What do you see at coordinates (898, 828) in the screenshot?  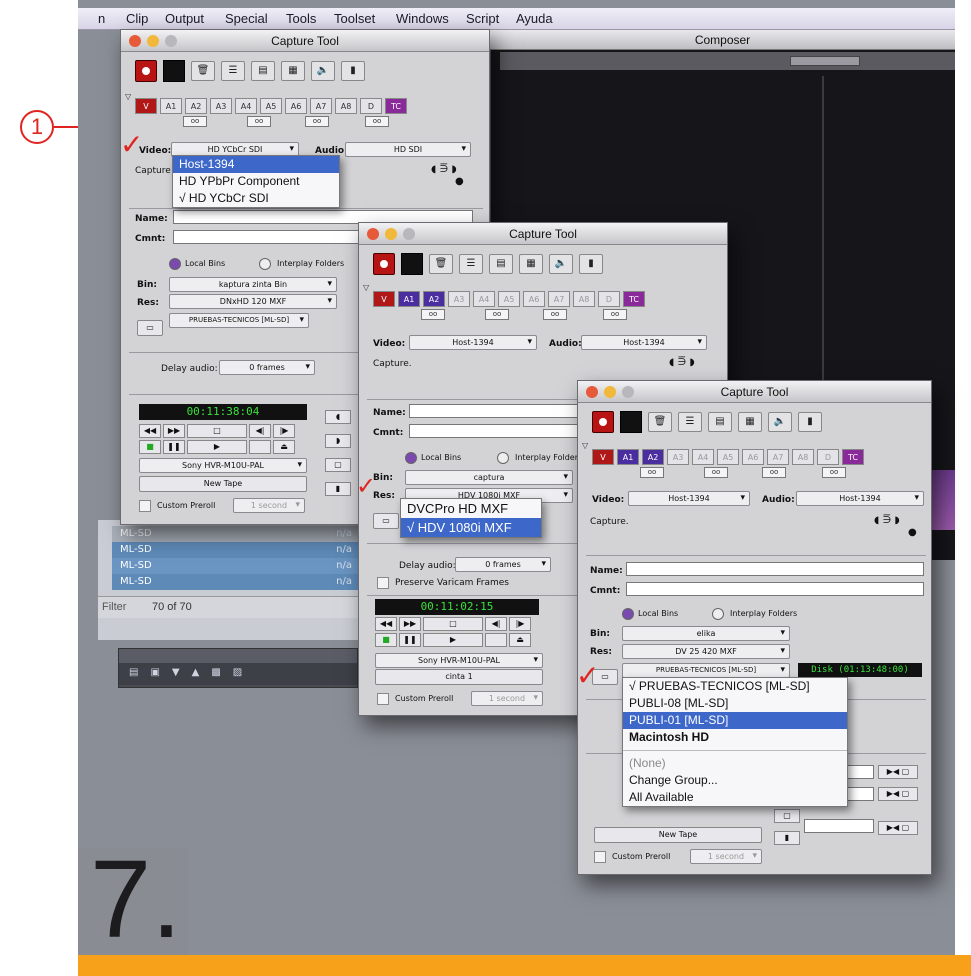 I see `go-button: ▶◀ ▢` at bounding box center [898, 828].